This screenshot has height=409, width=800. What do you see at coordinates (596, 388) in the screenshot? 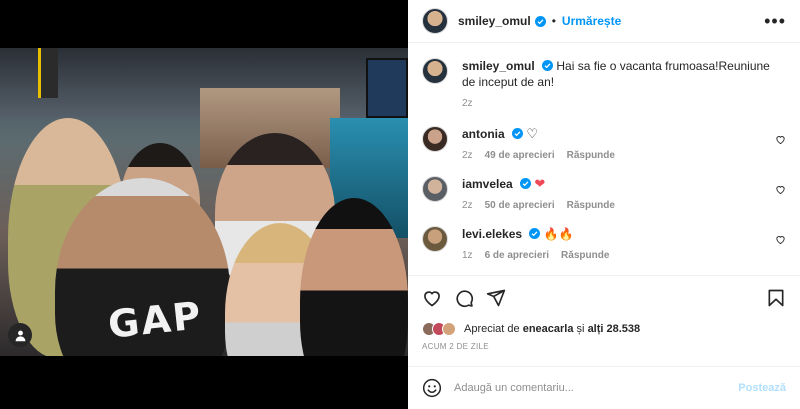
I see `comment-input` at bounding box center [596, 388].